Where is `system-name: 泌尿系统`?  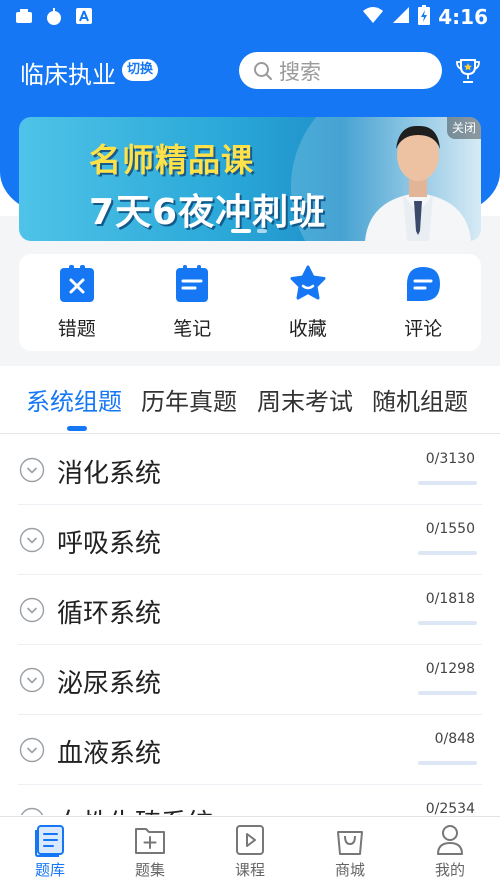
system-name: 泌尿系统 is located at coordinates (109, 684).